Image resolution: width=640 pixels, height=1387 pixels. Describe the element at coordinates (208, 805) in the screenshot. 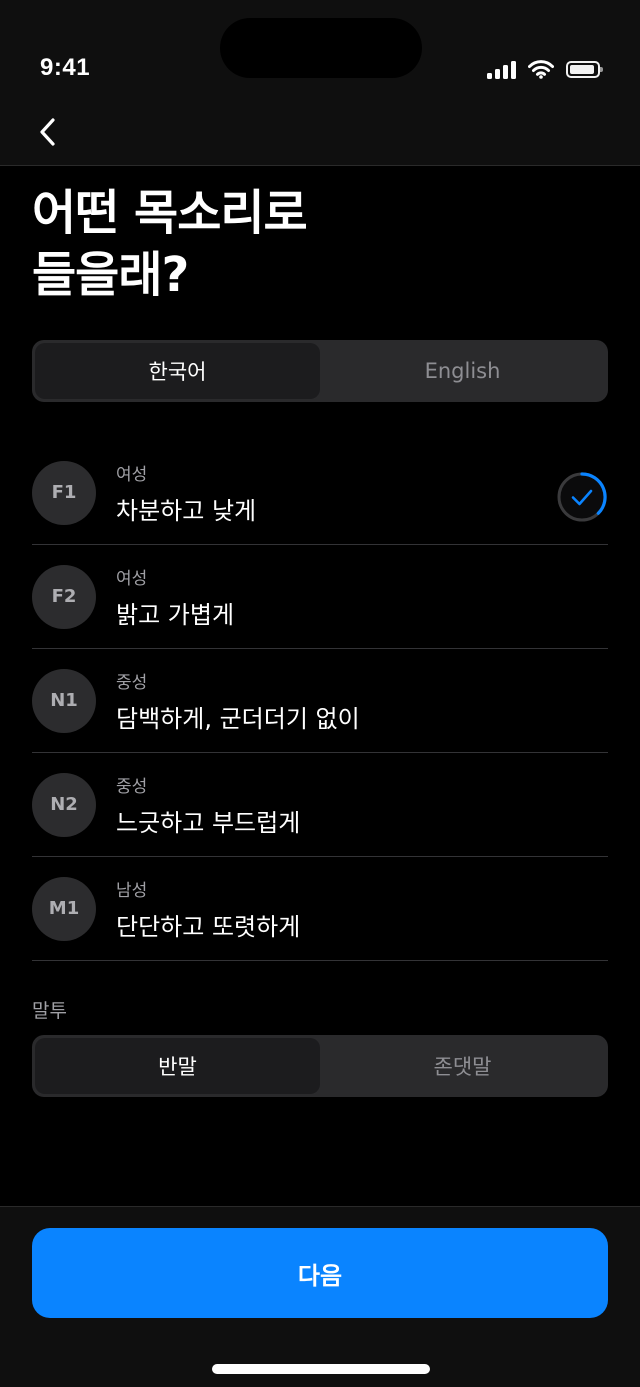

I see `voice-text: 중성 느긋하고 부드럽게` at that location.